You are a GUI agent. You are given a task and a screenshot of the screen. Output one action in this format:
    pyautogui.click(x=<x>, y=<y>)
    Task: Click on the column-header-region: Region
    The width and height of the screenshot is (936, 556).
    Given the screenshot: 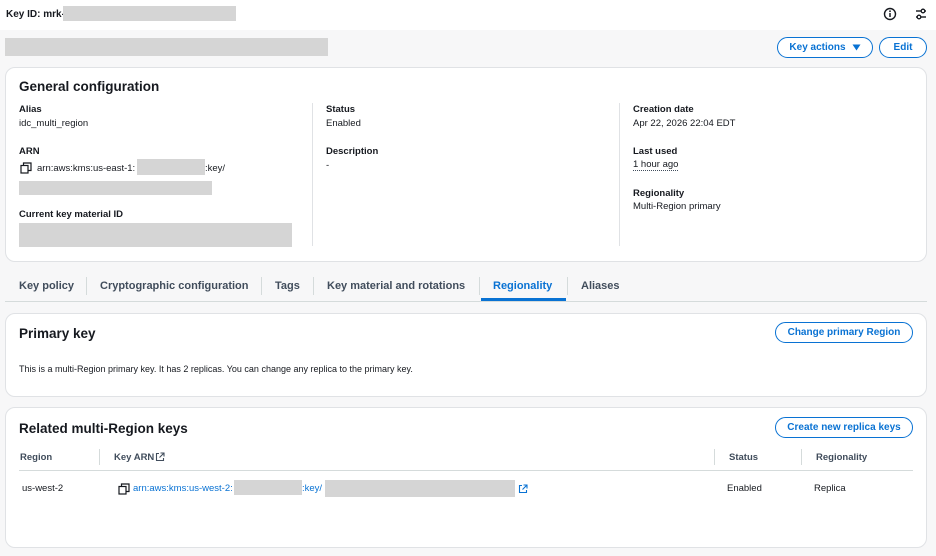 What is the action you would take?
    pyautogui.click(x=36, y=457)
    